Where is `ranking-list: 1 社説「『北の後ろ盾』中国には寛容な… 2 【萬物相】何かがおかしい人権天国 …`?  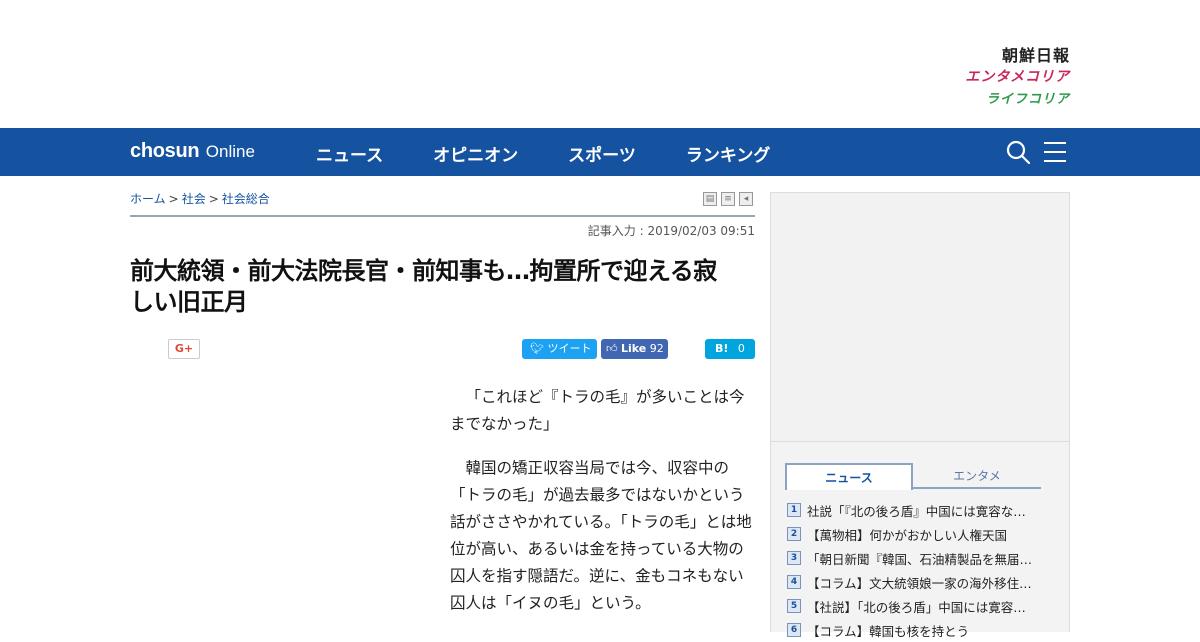 ranking-list: 1 社説「『北の後ろ盾』中国には寛容な… 2 【萬物相】何かがおかしい人権天国 … is located at coordinates (918, 570).